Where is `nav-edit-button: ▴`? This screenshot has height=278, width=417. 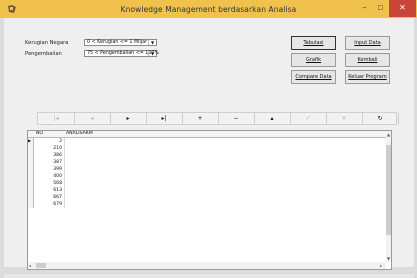 nav-edit-button: ▴ is located at coordinates (272, 118).